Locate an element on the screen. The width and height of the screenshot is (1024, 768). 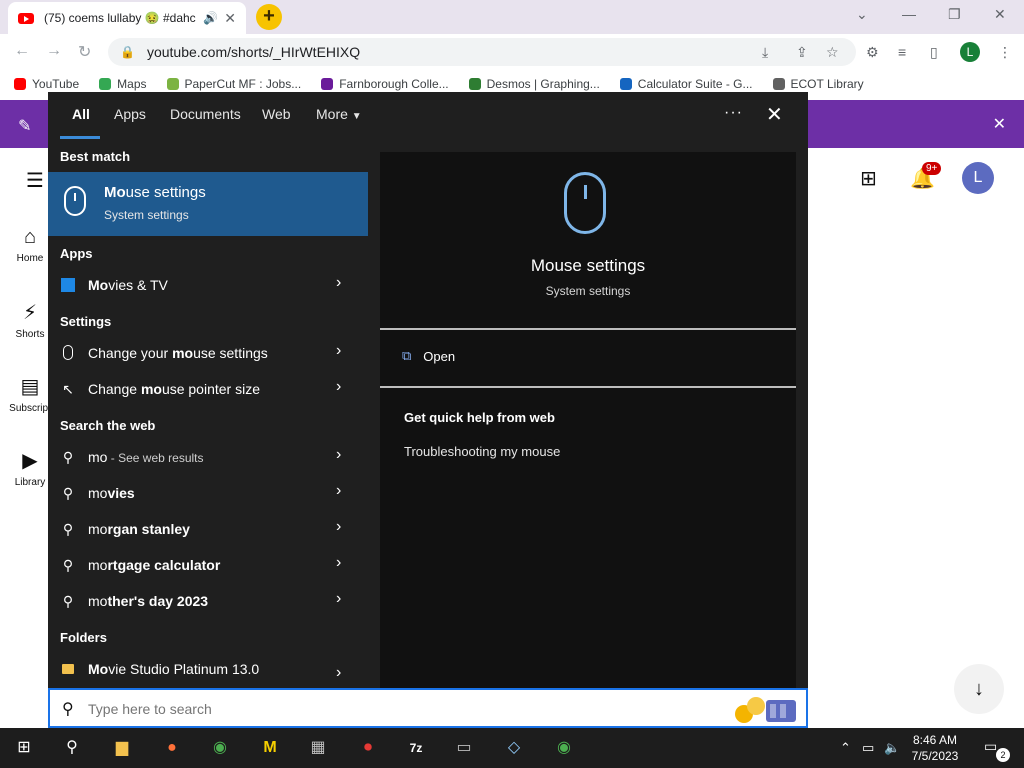
tab-more: More ▼ is located at coordinates (339, 114).